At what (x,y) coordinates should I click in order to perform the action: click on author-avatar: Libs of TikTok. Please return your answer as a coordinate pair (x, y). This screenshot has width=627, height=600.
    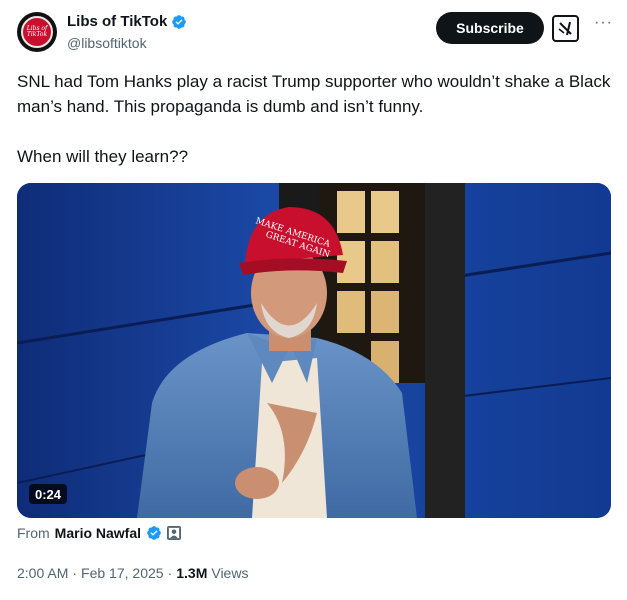
    Looking at the image, I should click on (37, 32).